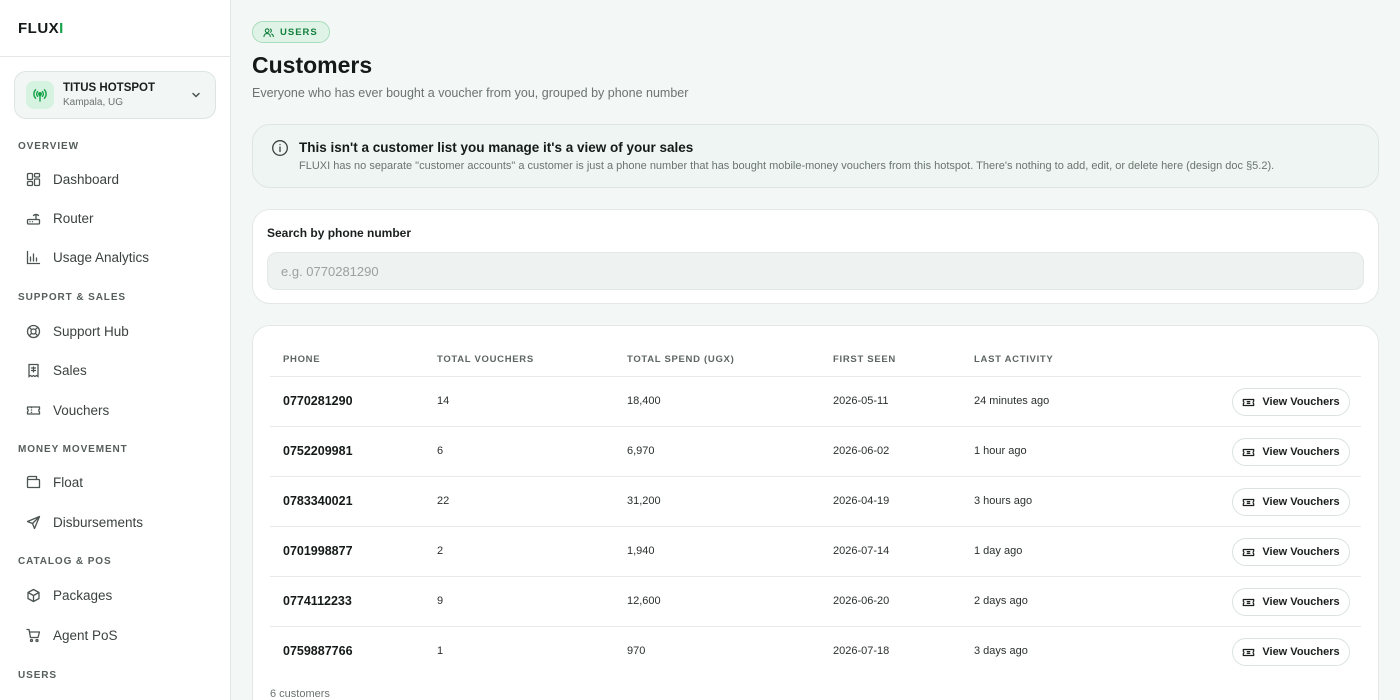 The image size is (1400, 700). What do you see at coordinates (65, 561) in the screenshot?
I see `nav-section-catalog-pos: CATALOG & POS` at bounding box center [65, 561].